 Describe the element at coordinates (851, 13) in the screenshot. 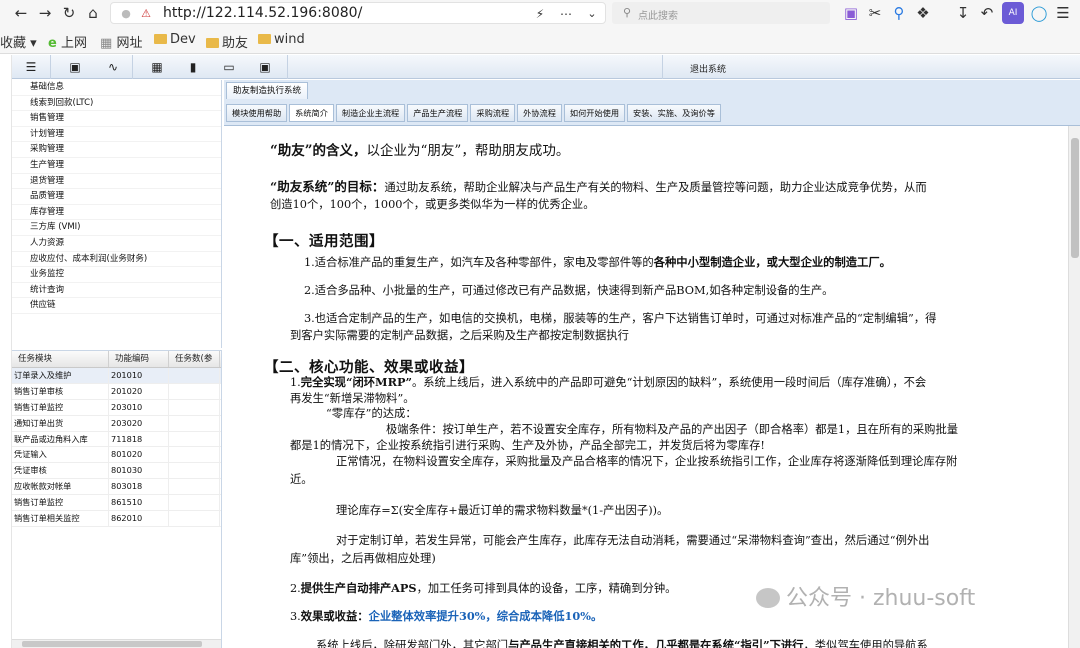

I see `extension-icon: ▣` at that location.